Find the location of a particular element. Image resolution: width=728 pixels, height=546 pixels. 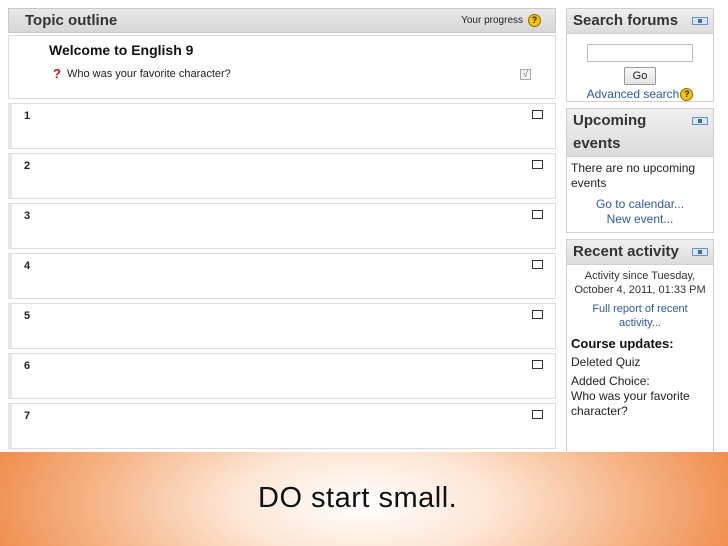

advanced-search-link: Advanced search is located at coordinates (633, 94).